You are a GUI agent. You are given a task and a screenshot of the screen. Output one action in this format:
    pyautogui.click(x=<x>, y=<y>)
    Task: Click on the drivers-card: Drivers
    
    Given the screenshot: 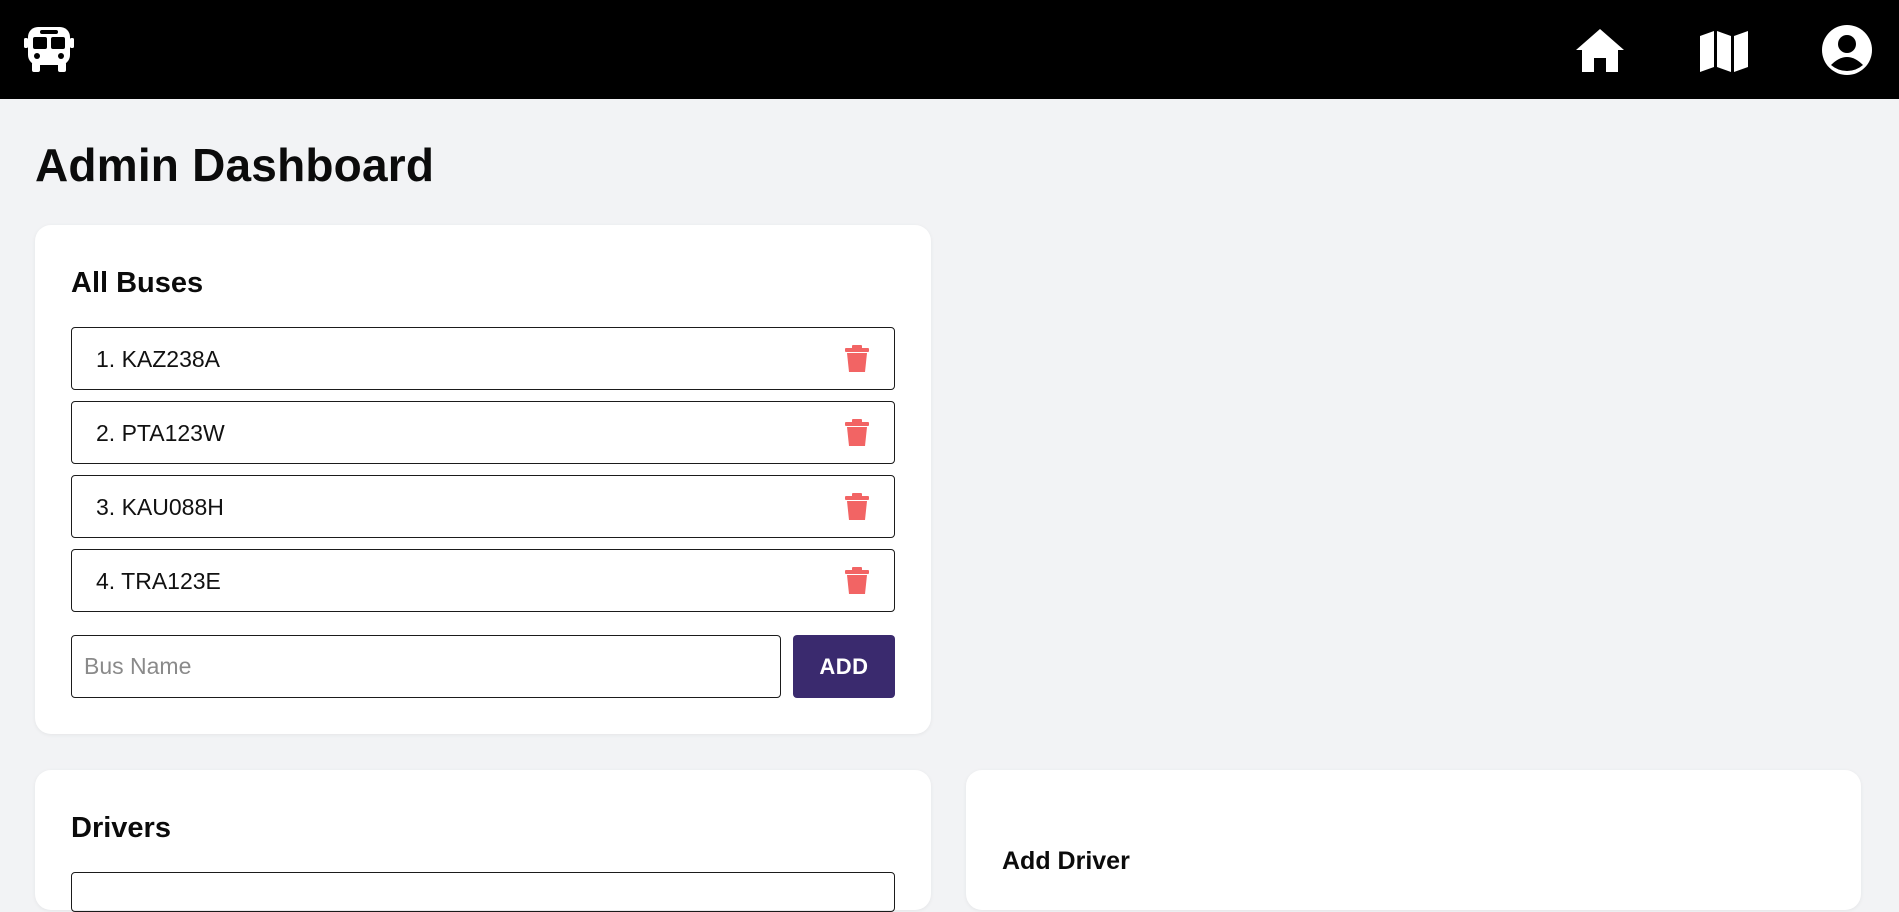 What is the action you would take?
    pyautogui.click(x=483, y=841)
    